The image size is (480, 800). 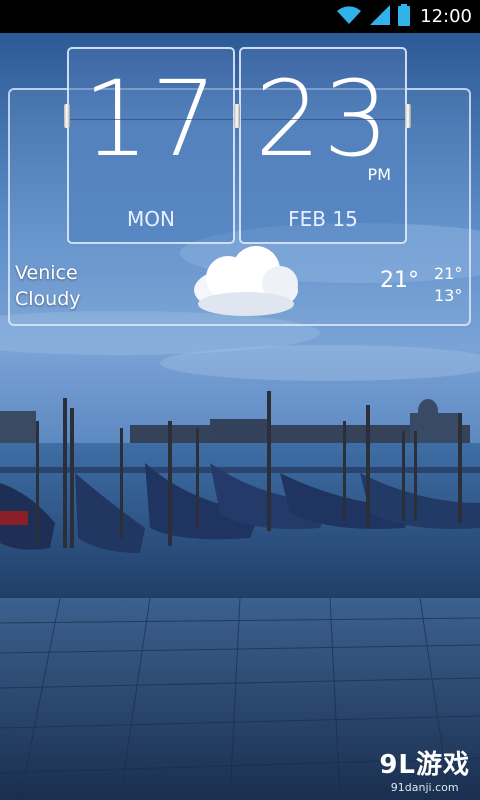 I want to click on battery-icon, so click(x=404, y=16).